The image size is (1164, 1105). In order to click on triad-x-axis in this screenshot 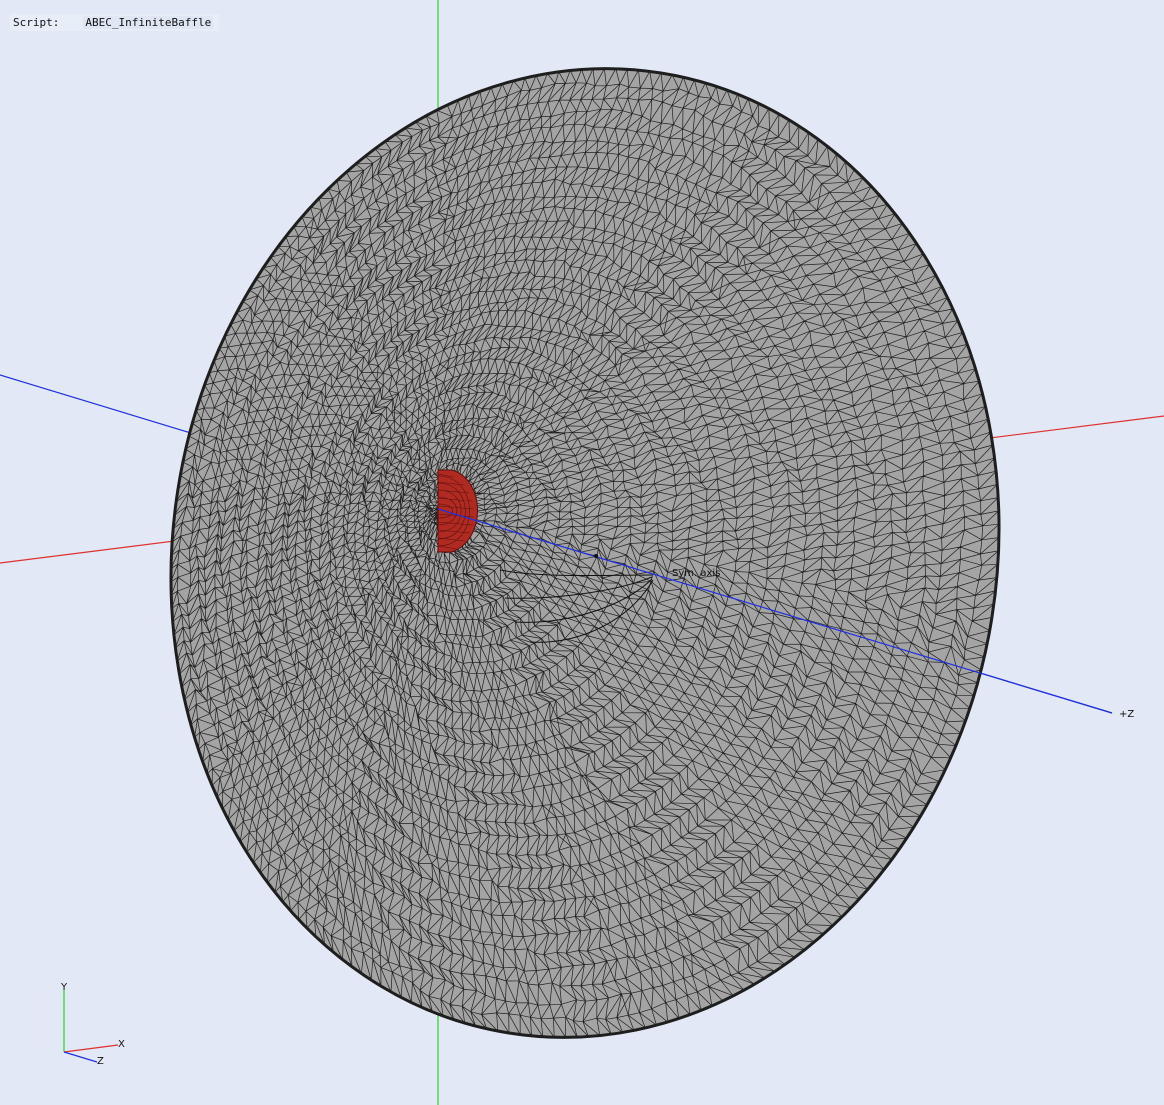, I will do `click(91, 1048)`.